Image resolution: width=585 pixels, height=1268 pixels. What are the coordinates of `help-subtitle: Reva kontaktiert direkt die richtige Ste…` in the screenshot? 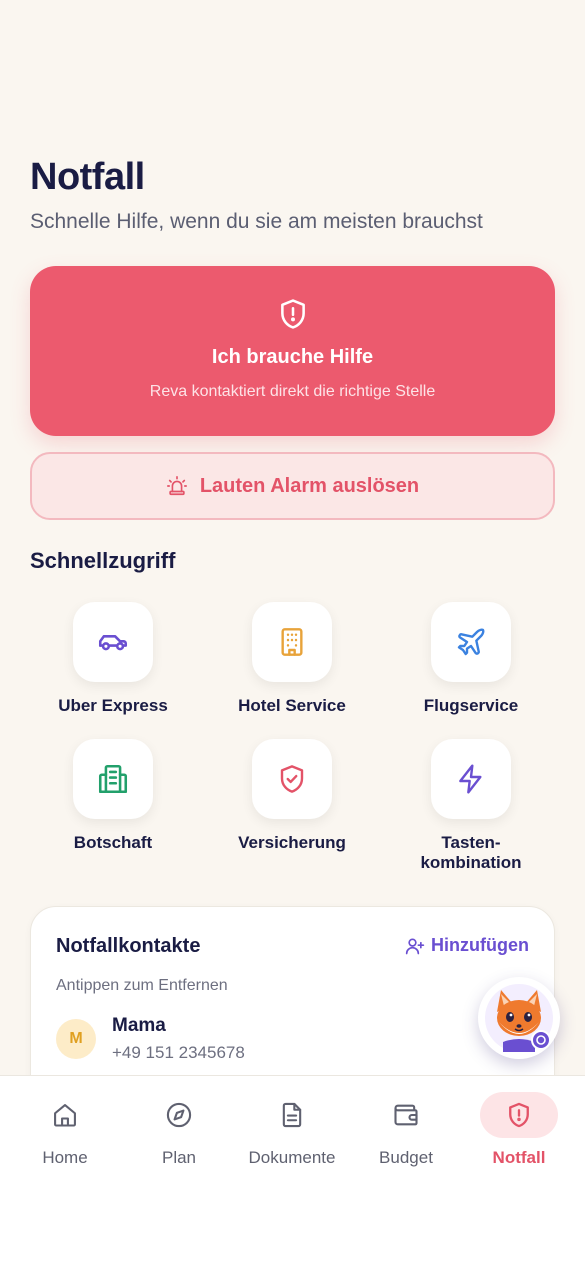 It's located at (292, 391).